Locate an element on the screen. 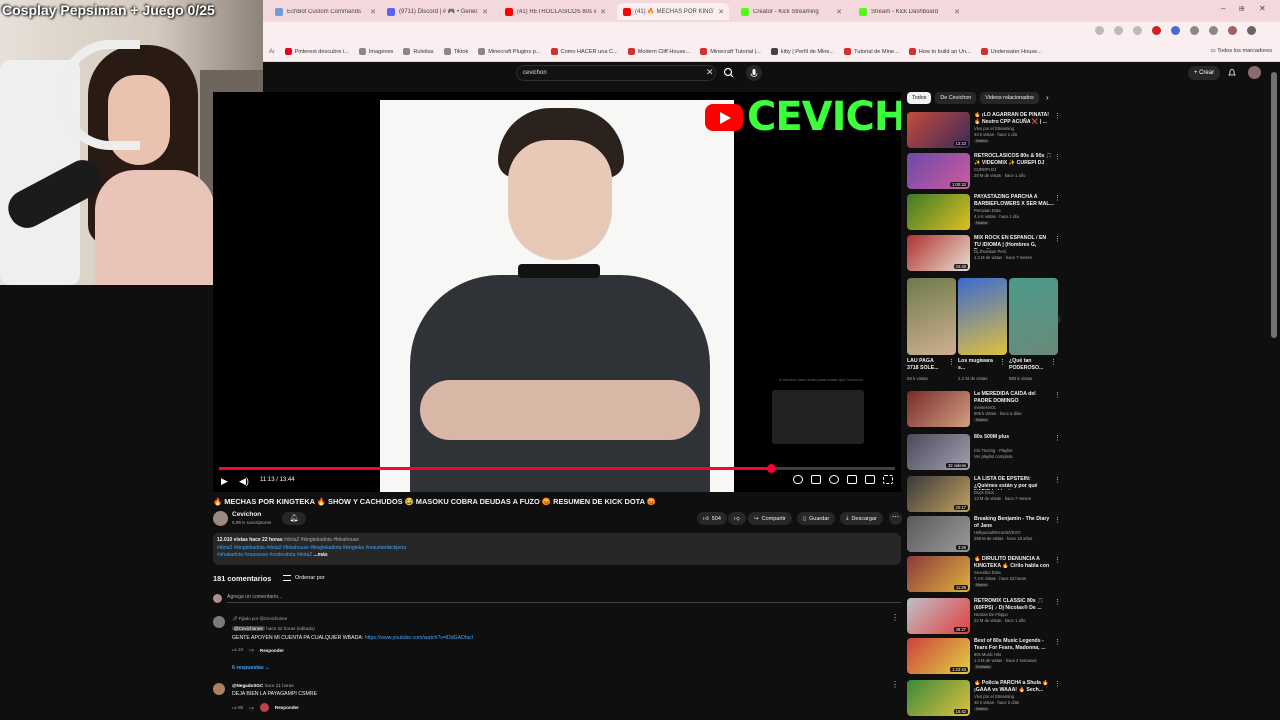  channel-name: Nicolas De Filippo is located at coordinates (991, 614).